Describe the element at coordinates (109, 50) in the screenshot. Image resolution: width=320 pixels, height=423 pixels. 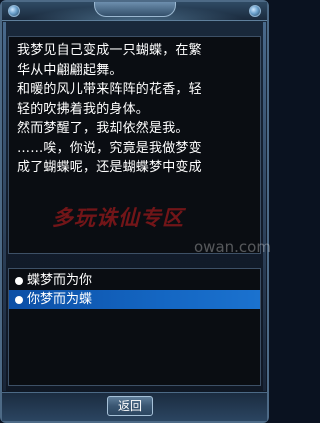
I see `dialog-text-line: 我梦见自己变成一只蝴蝶，在繁` at that location.